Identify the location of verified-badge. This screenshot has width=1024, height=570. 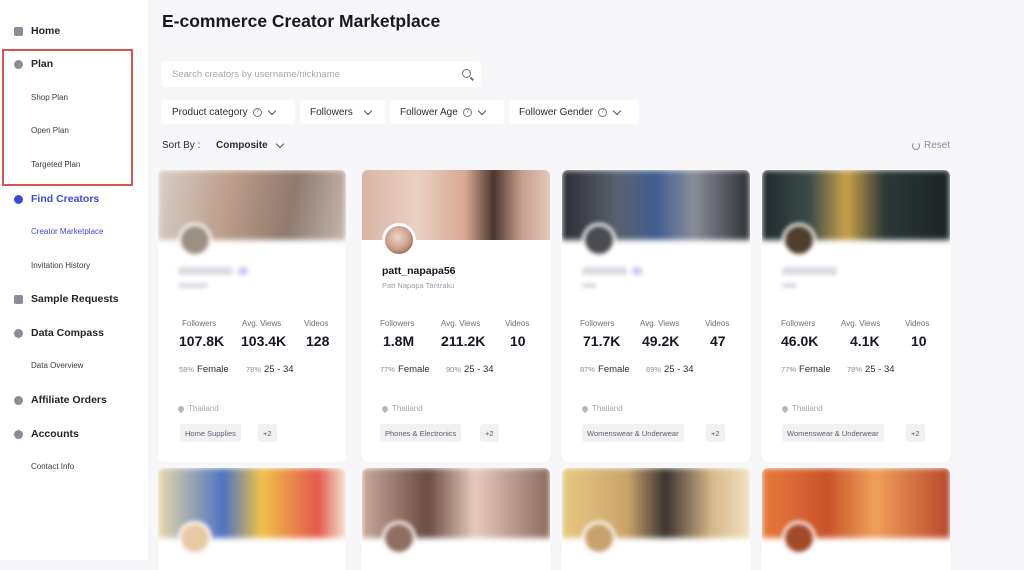
(243, 271).